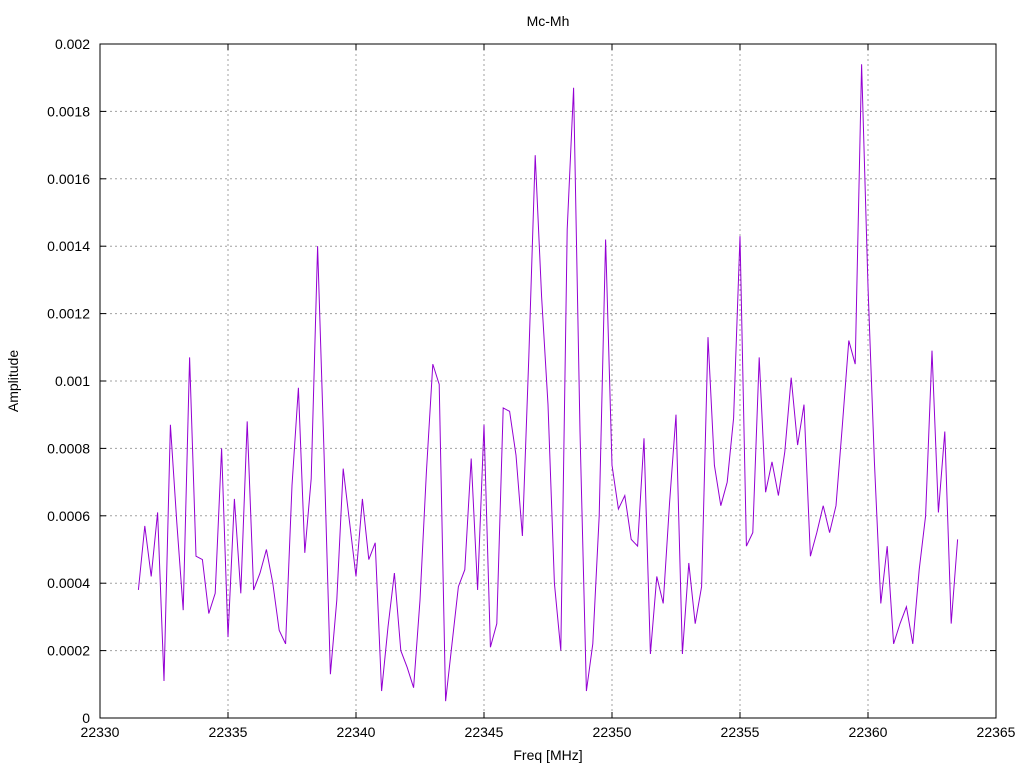 This screenshot has height=768, width=1024. What do you see at coordinates (86, 718) in the screenshot?
I see `y-tick-label: 0` at bounding box center [86, 718].